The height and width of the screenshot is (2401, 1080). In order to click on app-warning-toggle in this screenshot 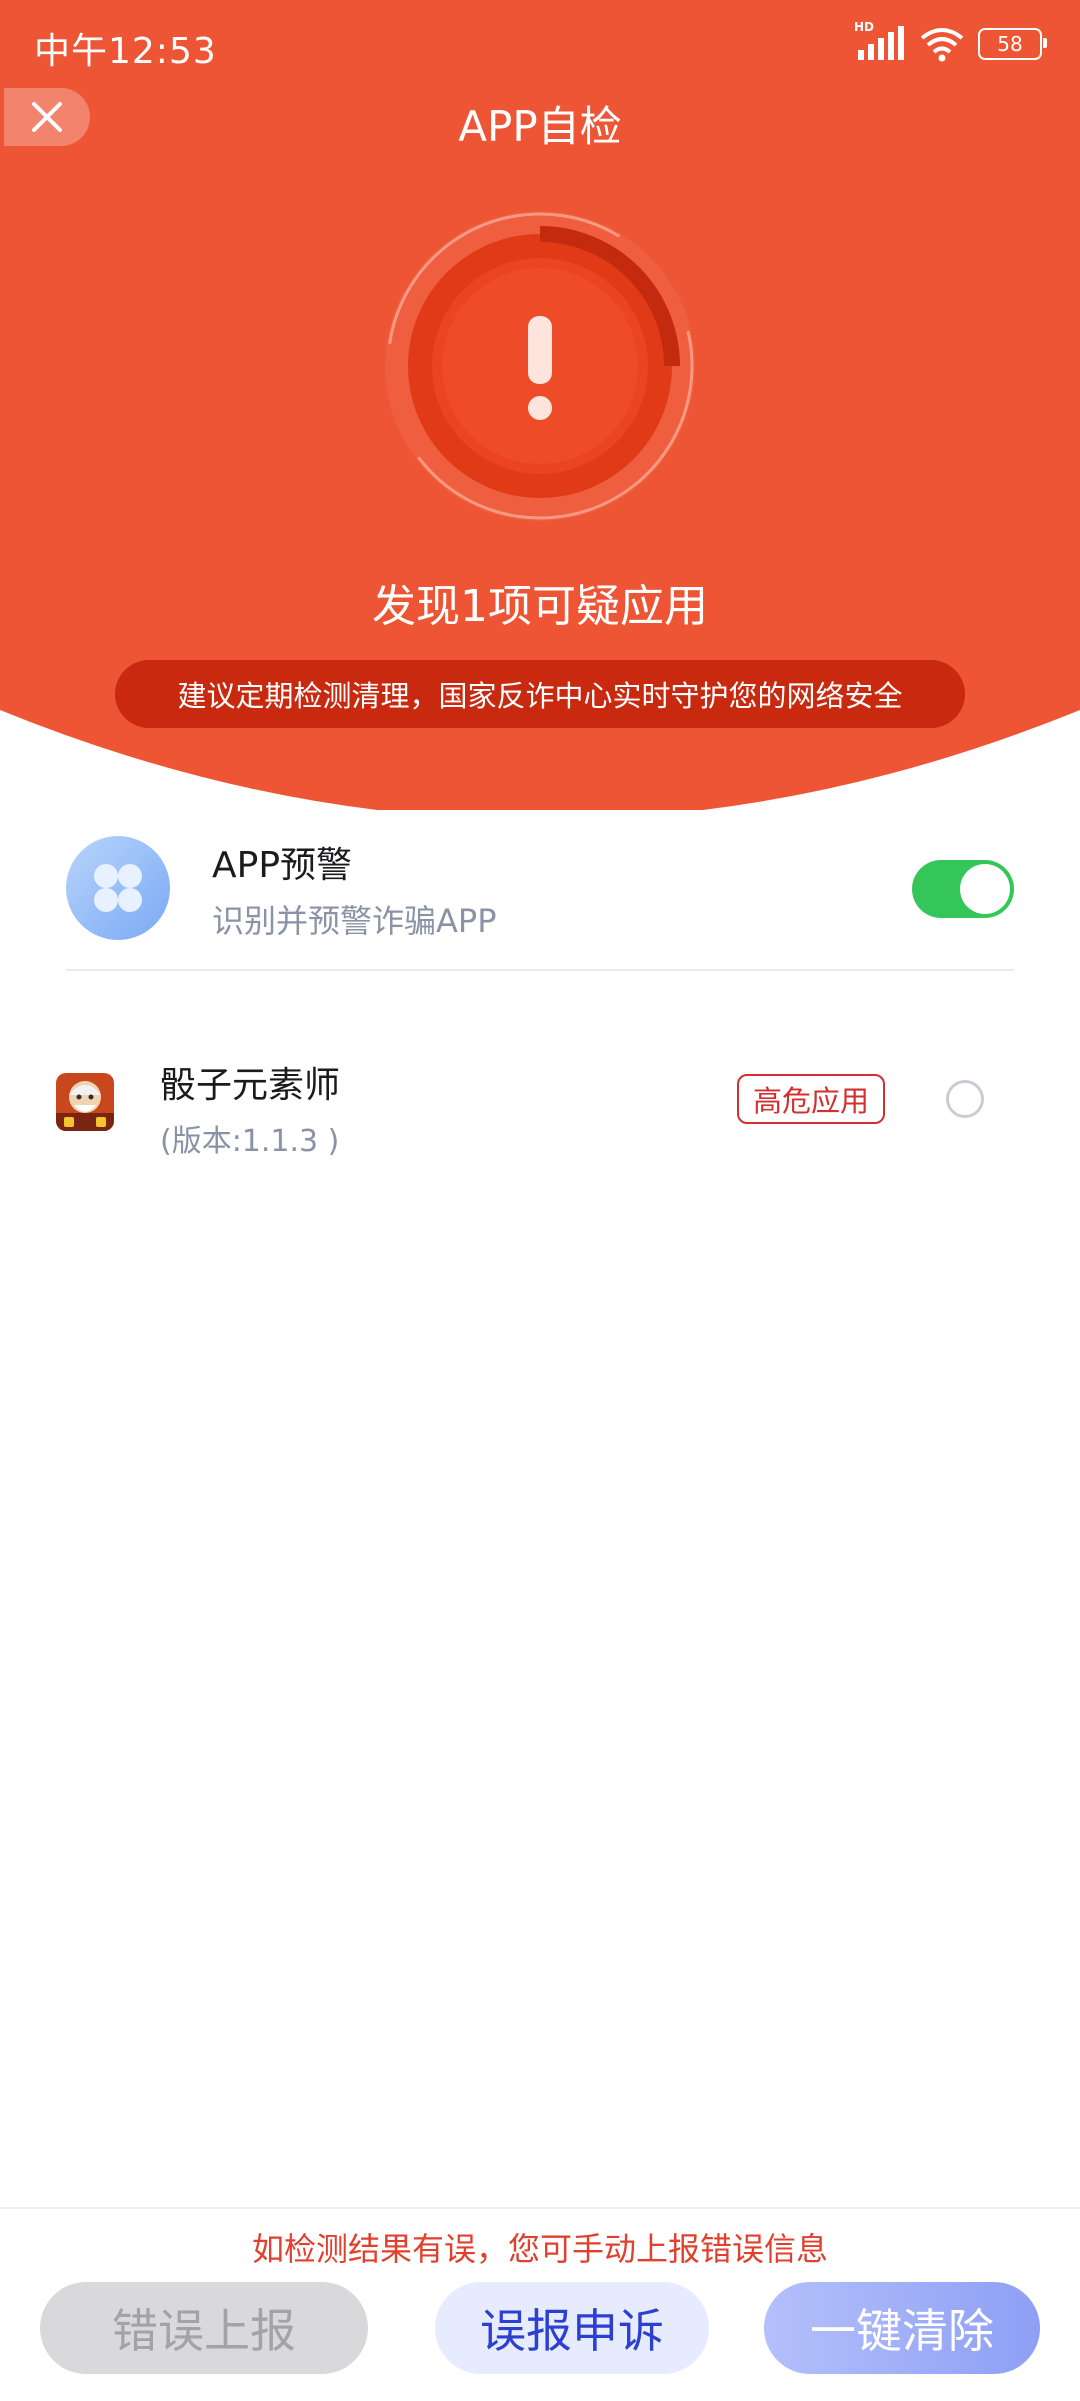, I will do `click(963, 889)`.